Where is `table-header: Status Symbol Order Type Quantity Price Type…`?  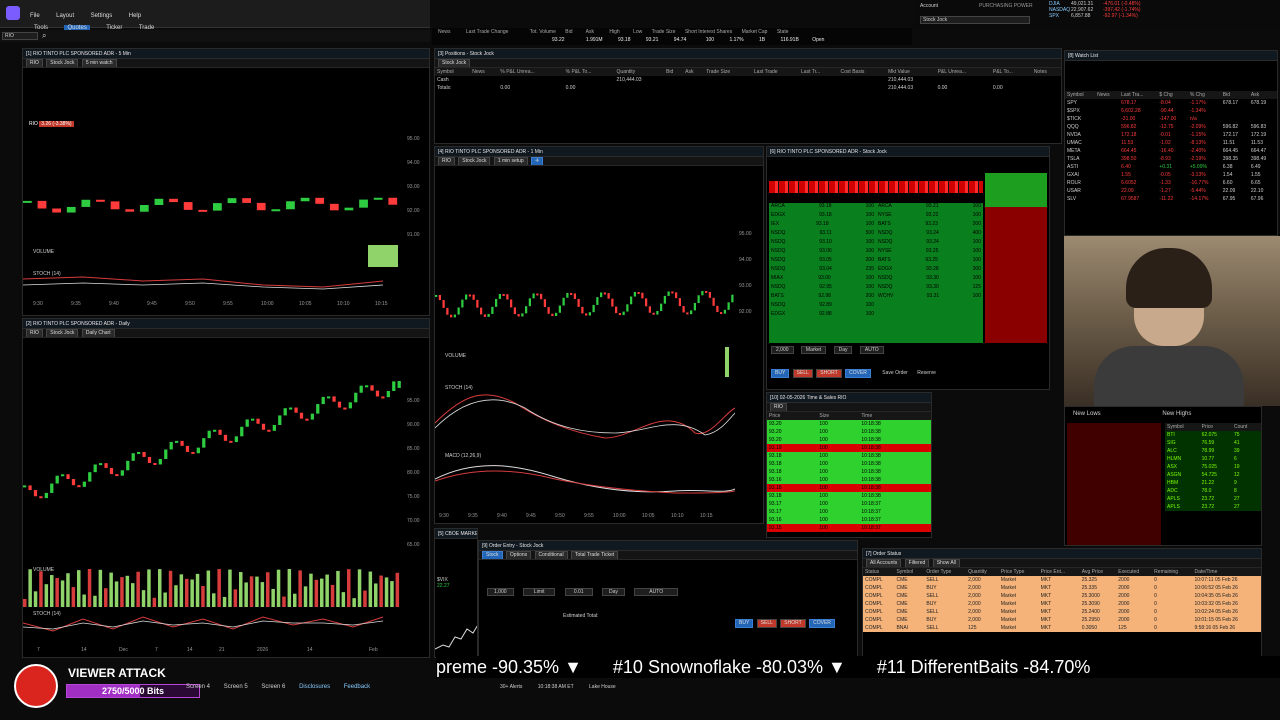
table-header: Status Symbol Order Type Quantity Price Type… is located at coordinates (1062, 572).